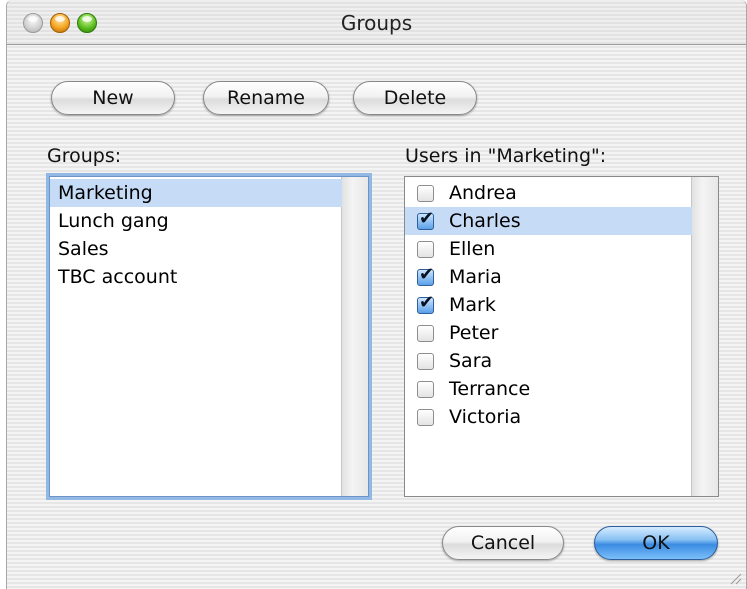  Describe the element at coordinates (415, 98) in the screenshot. I see `delete-button: Delete` at that location.